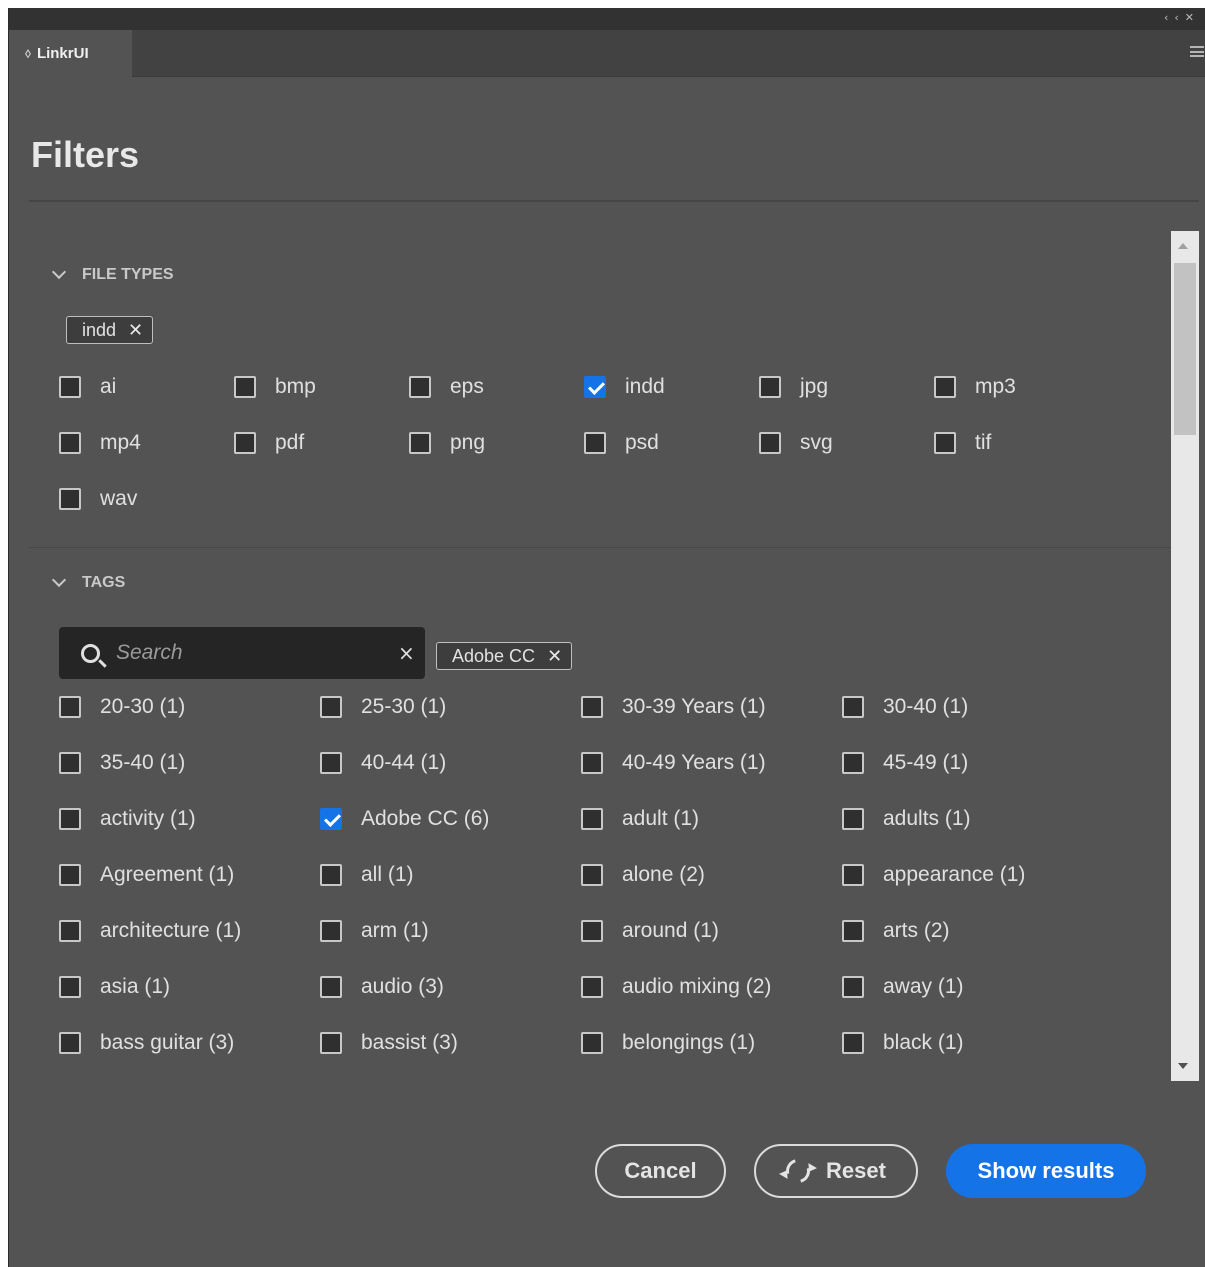 This screenshot has height=1267, width=1205. What do you see at coordinates (146, 875) in the screenshot?
I see `tag-option: Agreement (1)` at bounding box center [146, 875].